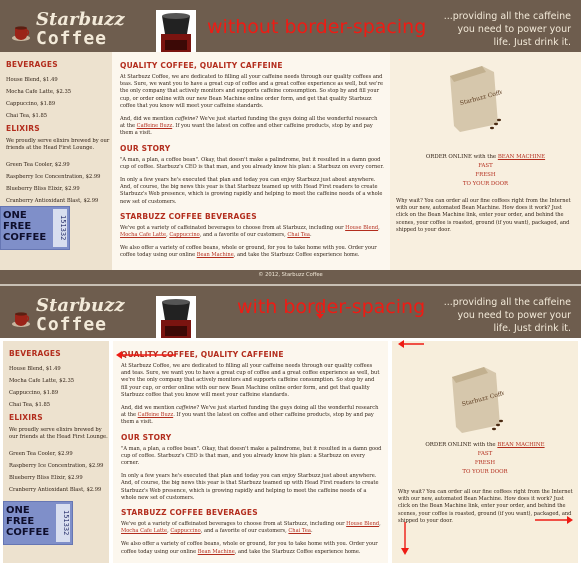 This screenshot has height=563, width=581. Describe the element at coordinates (201, 65) in the screenshot. I see `heading-quality: QUALITY COFFEE, QUALITY CAFFEINE` at that location.